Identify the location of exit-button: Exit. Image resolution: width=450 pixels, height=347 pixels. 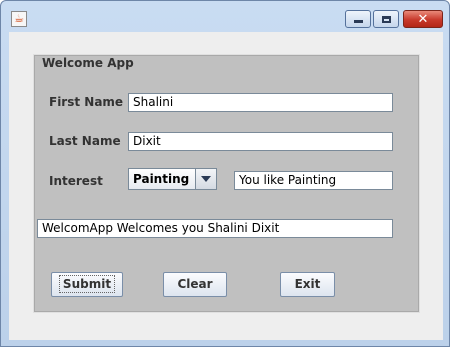
(307, 284).